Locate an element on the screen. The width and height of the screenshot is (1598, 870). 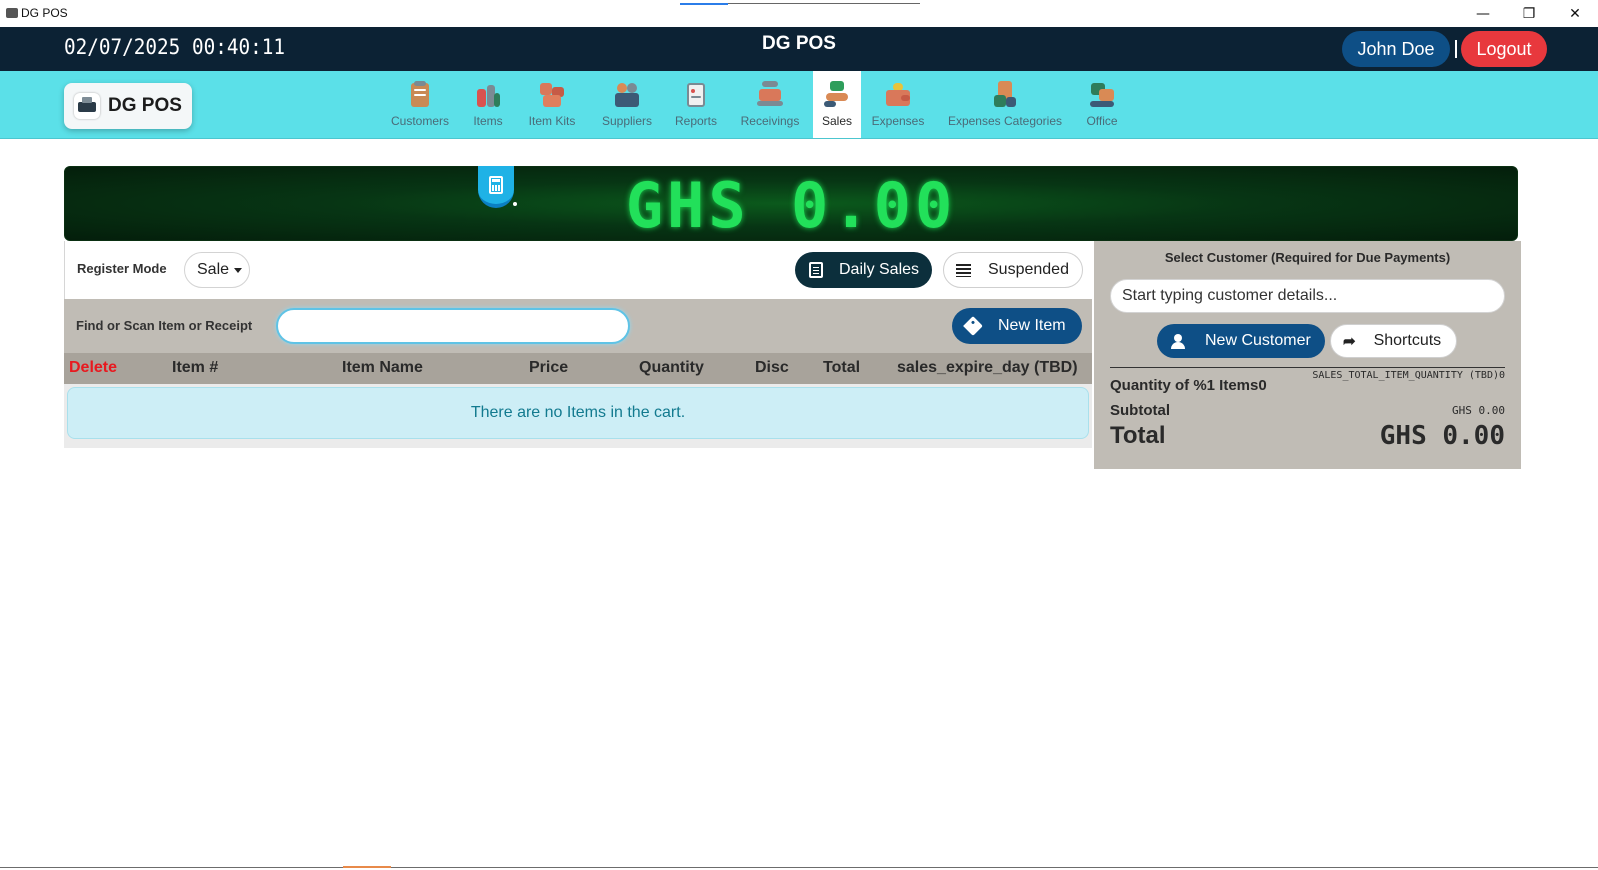
suspended-button: Suspended is located at coordinates (1013, 270).